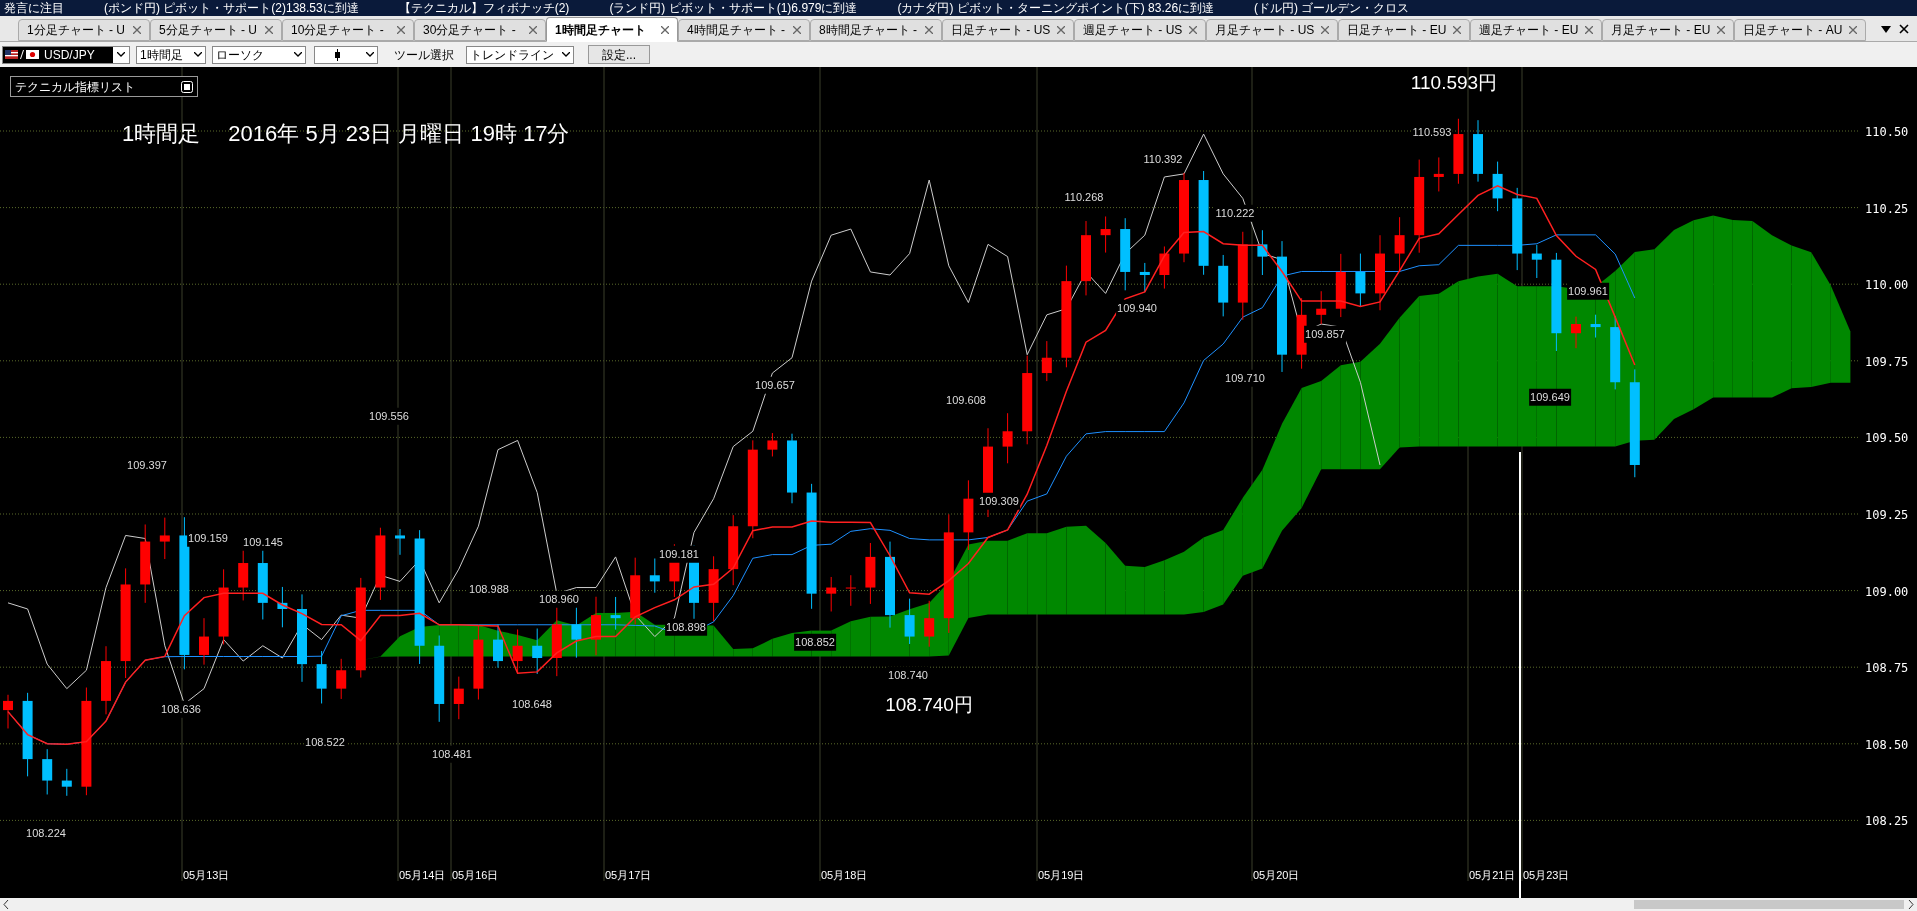 Image resolution: width=1917 pixels, height=911 pixels. Describe the element at coordinates (1404, 30) in the screenshot. I see `chart-tab: 日足チャート - EU` at that location.